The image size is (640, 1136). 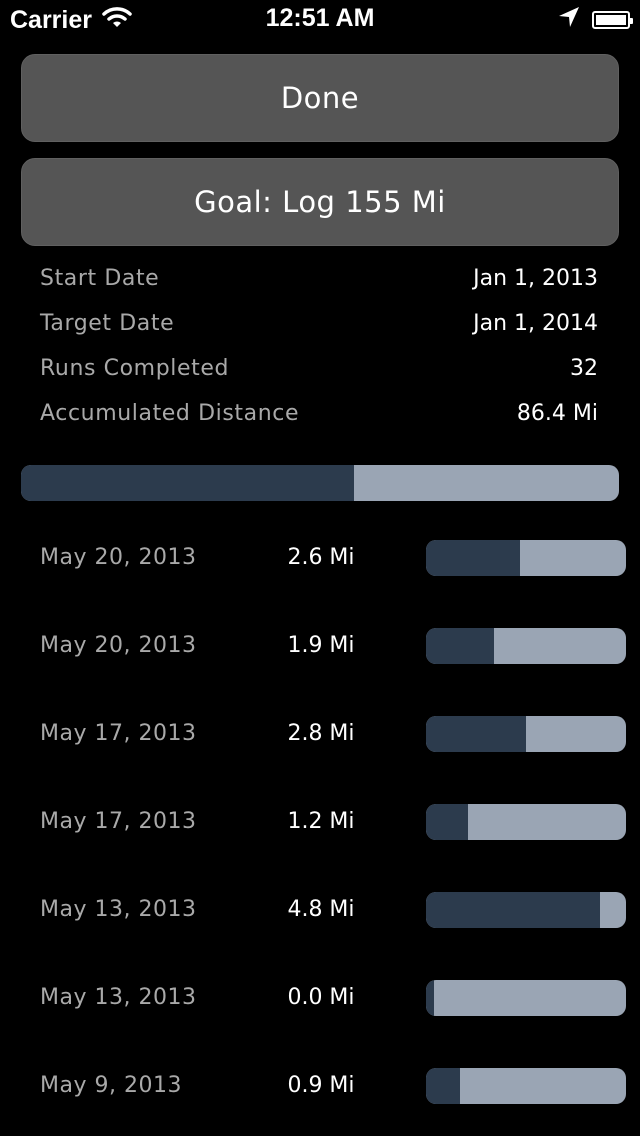 I want to click on run-distance: 4.8 Mi, so click(x=321, y=909).